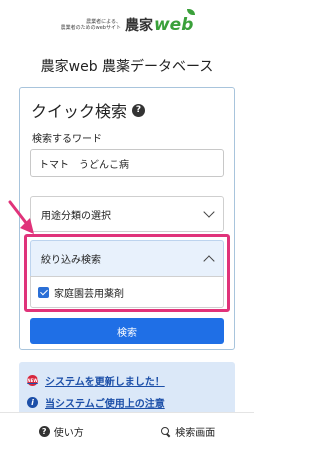  I want to click on site-header: 農業者による、 農業者のためのwebサイト 農家 web, so click(127, 25).